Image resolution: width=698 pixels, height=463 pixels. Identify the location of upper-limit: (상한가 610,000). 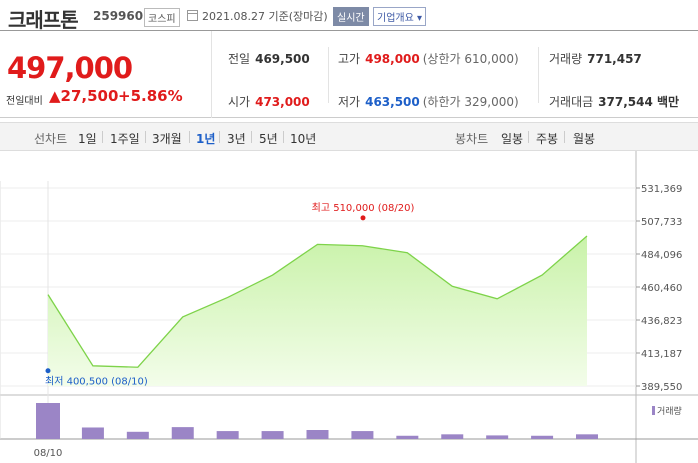
(470, 59).